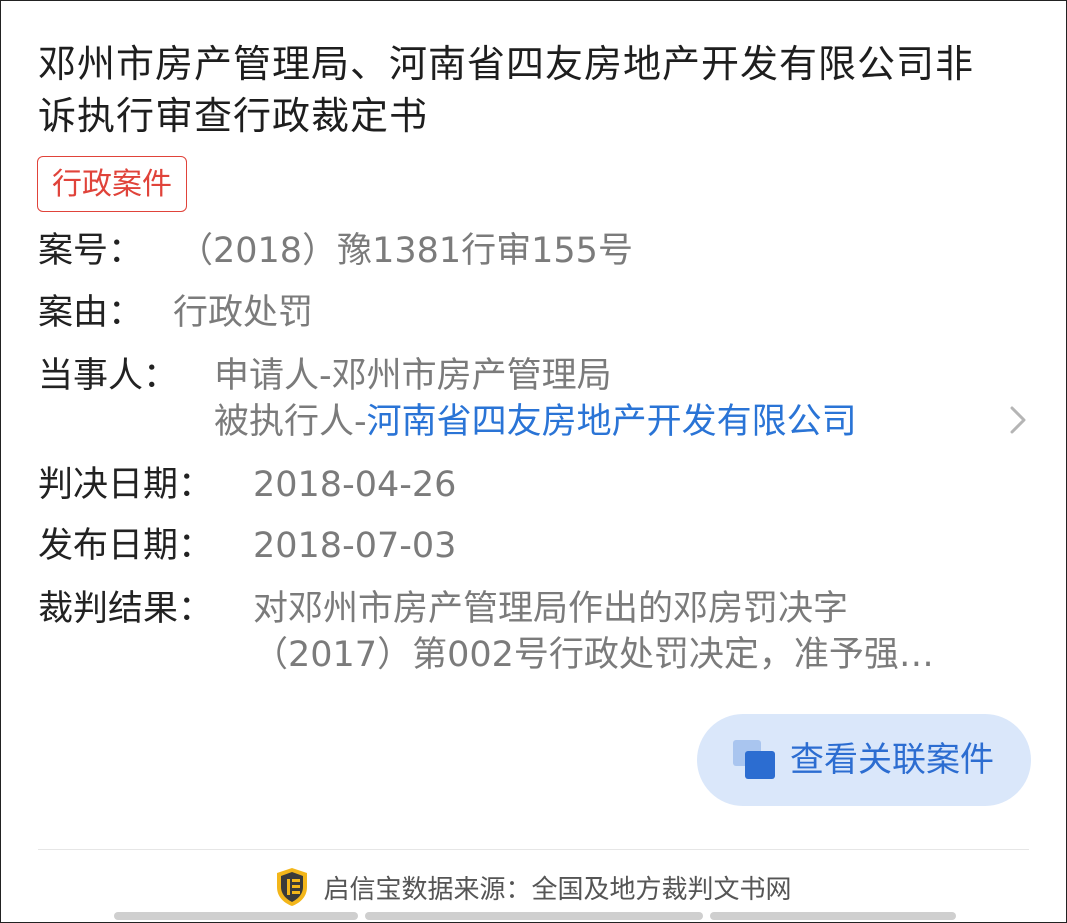 The image size is (1067, 923). What do you see at coordinates (518, 90) in the screenshot?
I see `document-title: 邓州市房产管理局、河南省四友房地产开发有限公司非诉执行审查行政裁定书` at bounding box center [518, 90].